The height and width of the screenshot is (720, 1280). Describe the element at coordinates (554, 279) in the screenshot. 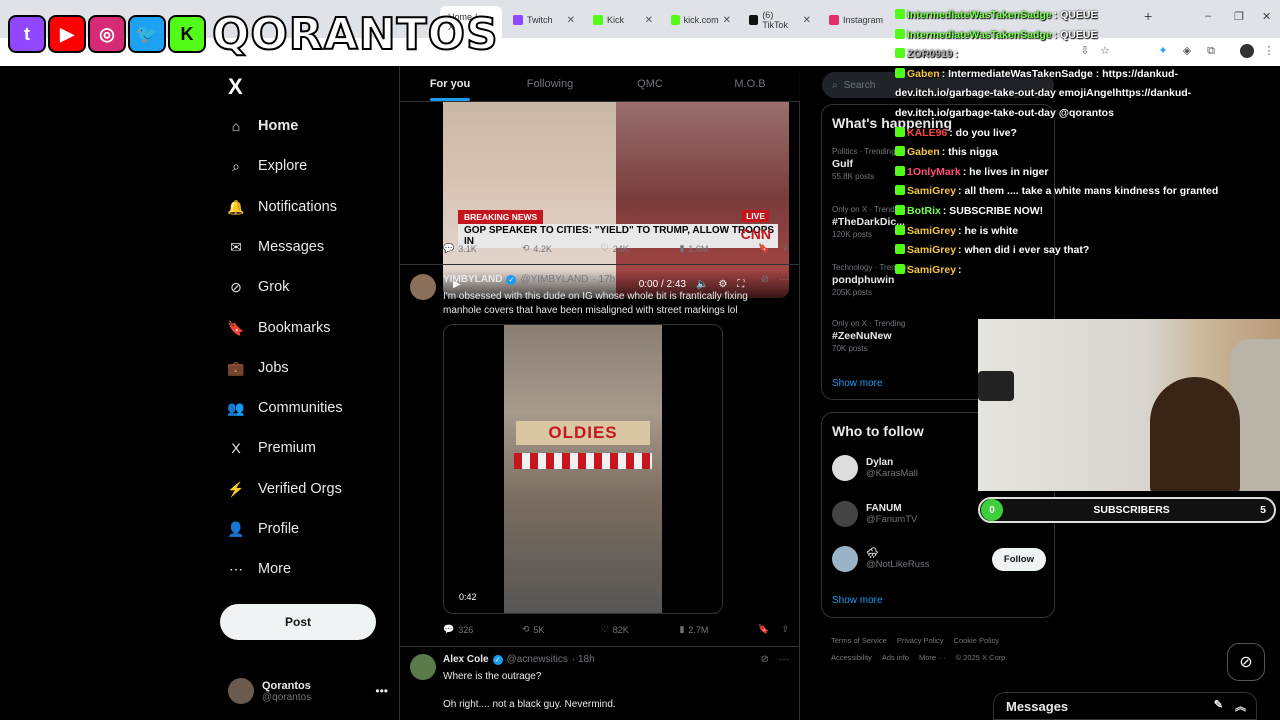

I see `author-handle: @YIMBYLAND` at that location.